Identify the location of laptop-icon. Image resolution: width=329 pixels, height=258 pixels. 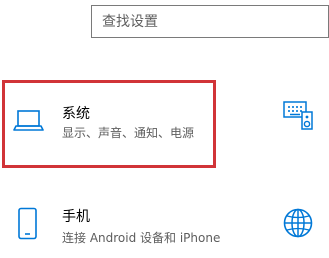
(28, 120).